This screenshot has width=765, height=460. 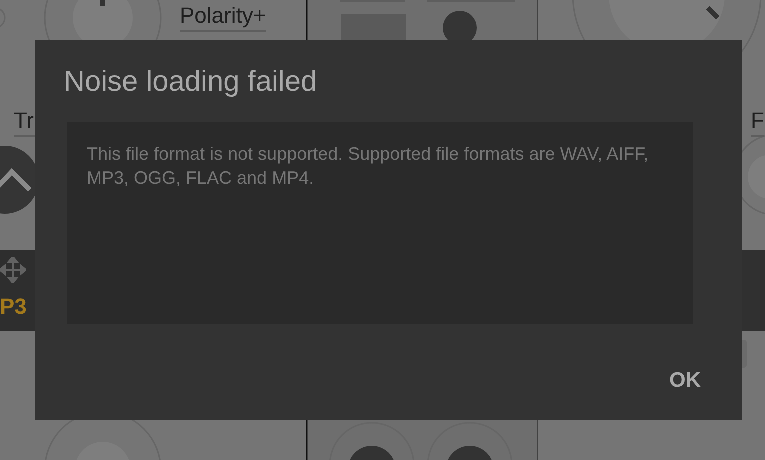 I want to click on slot-label: P3, so click(x=13, y=307).